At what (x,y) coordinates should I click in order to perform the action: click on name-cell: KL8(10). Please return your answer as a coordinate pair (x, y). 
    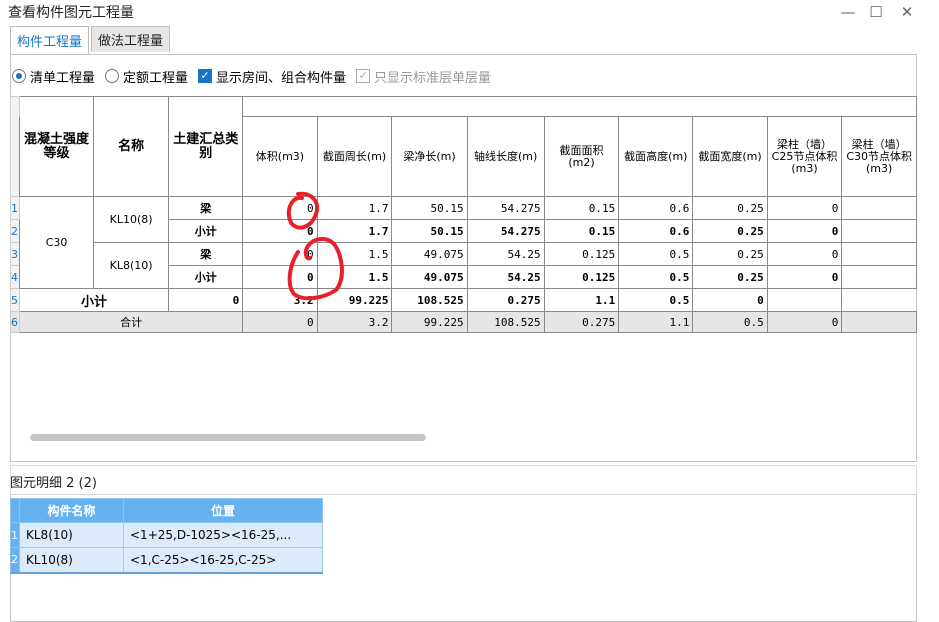
    Looking at the image, I should click on (131, 265).